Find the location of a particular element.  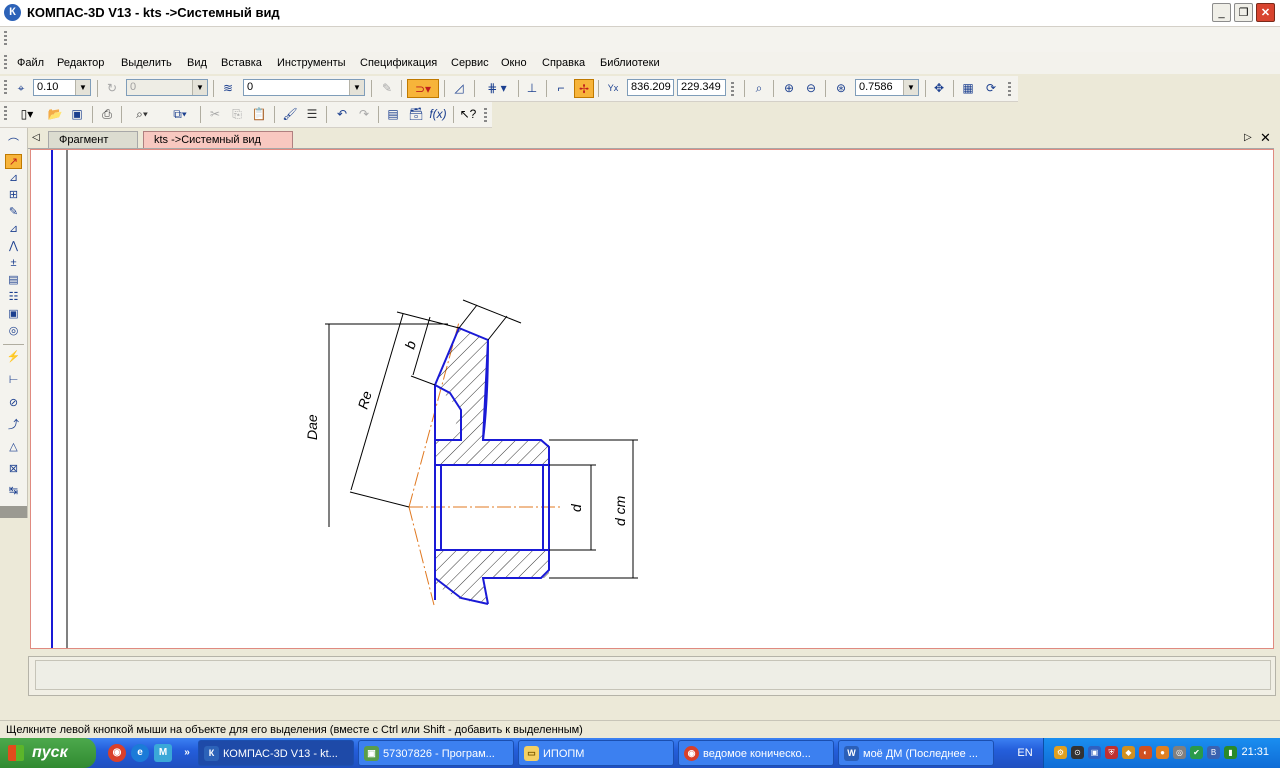

coord-y-field: 229.349 is located at coordinates (701, 87).